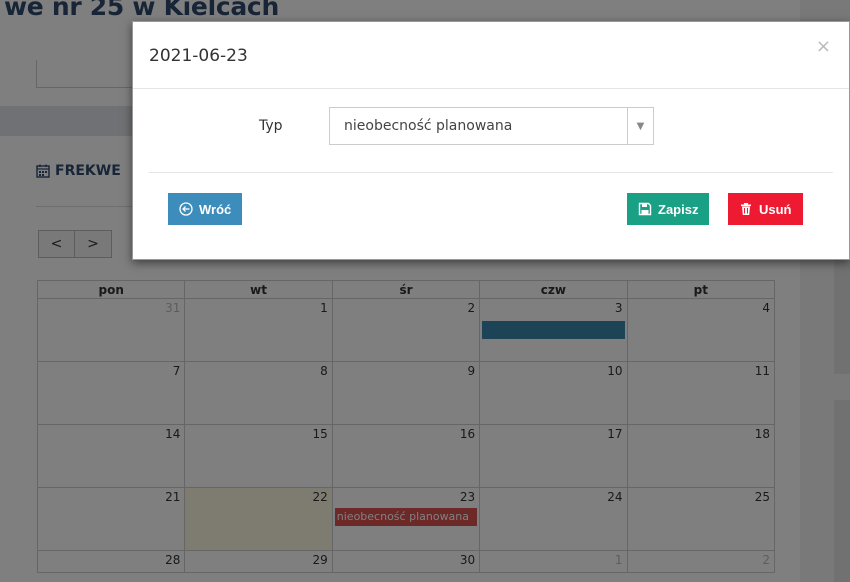 The height and width of the screenshot is (582, 850). What do you see at coordinates (678, 209) in the screenshot?
I see `save-label: Zapisz` at bounding box center [678, 209].